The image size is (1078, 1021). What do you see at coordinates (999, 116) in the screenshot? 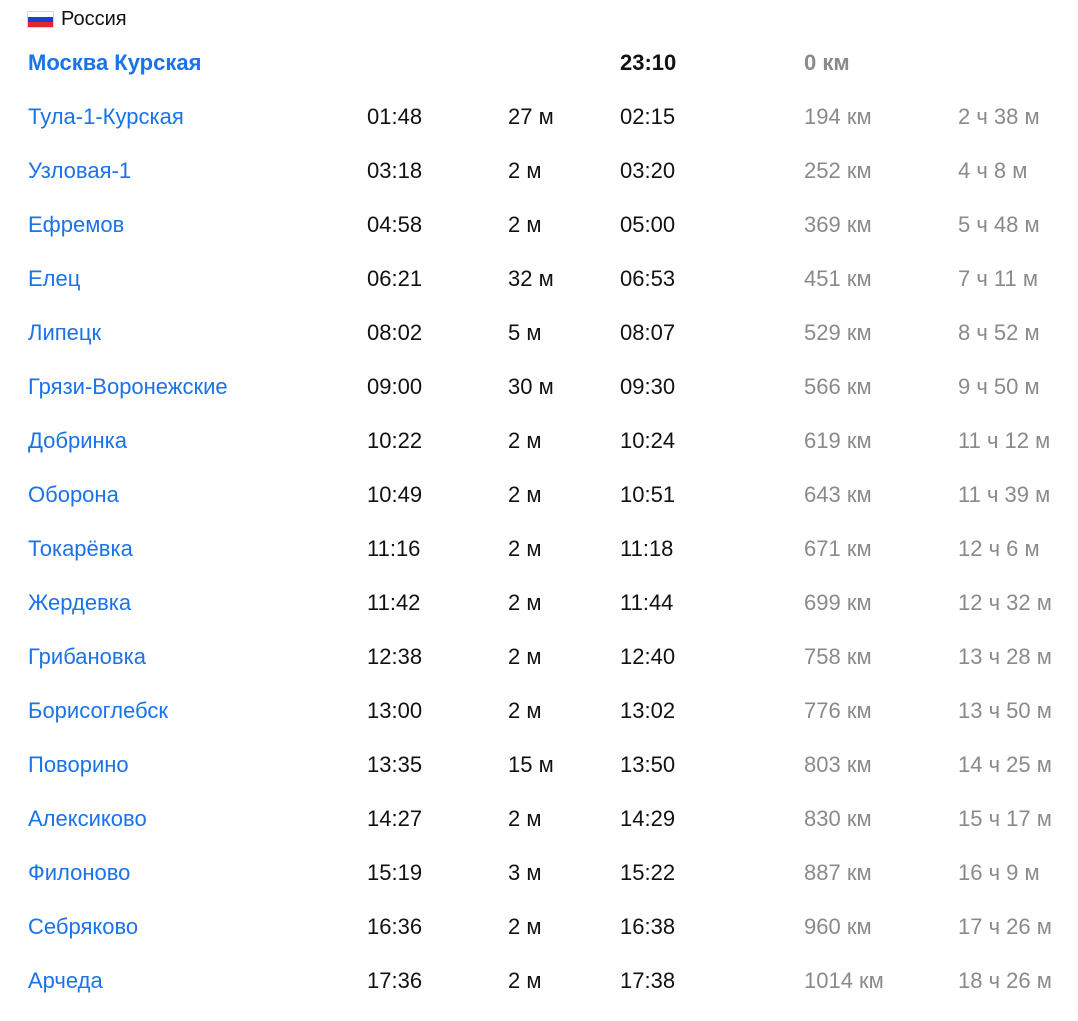
I see `travel-duration: 2 ч 38 м` at bounding box center [999, 116].